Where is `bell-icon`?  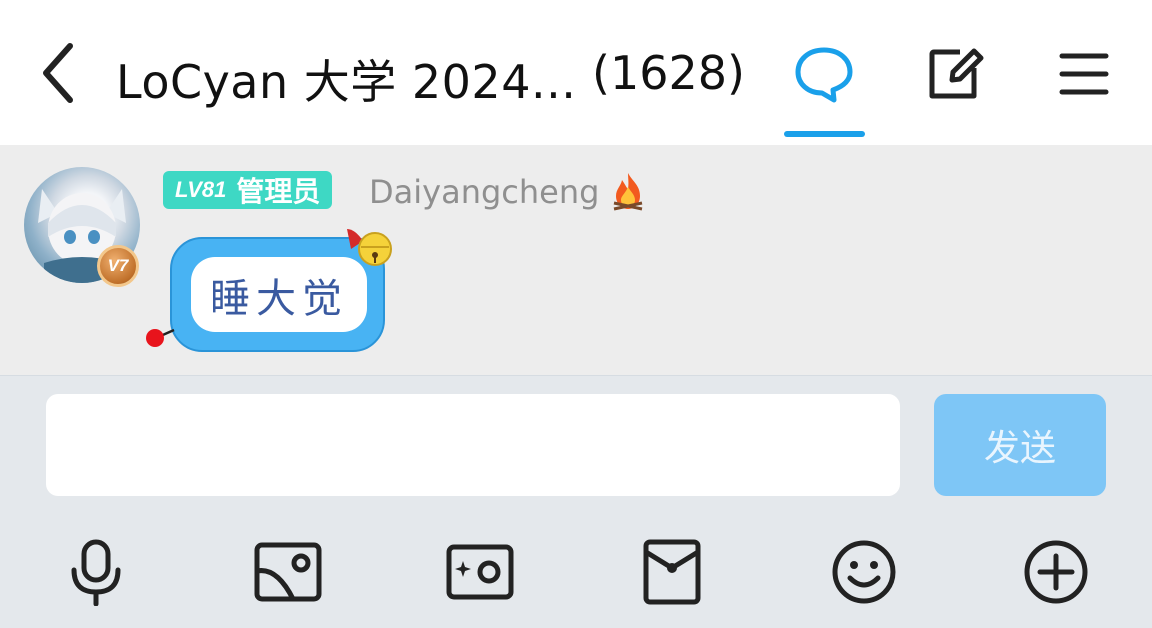
bell-icon is located at coordinates (369, 247).